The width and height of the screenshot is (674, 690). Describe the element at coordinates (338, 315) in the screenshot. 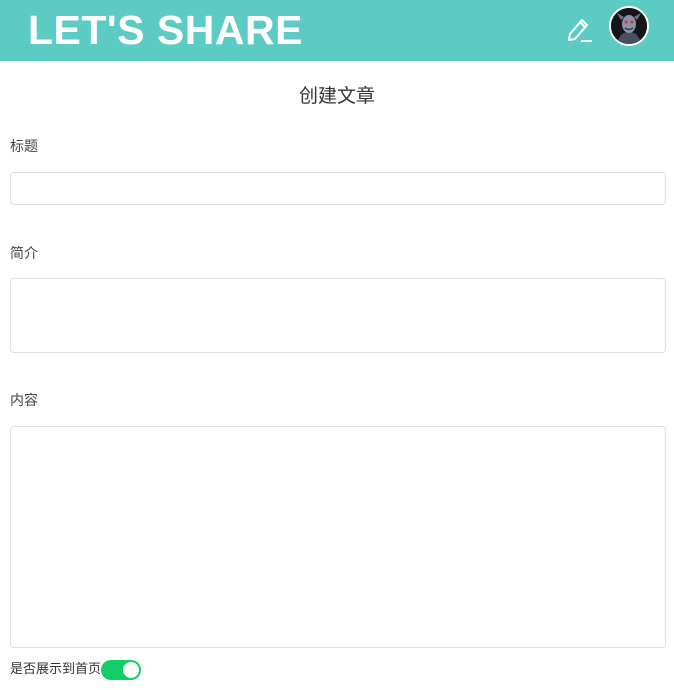

I see `summary-textarea` at that location.